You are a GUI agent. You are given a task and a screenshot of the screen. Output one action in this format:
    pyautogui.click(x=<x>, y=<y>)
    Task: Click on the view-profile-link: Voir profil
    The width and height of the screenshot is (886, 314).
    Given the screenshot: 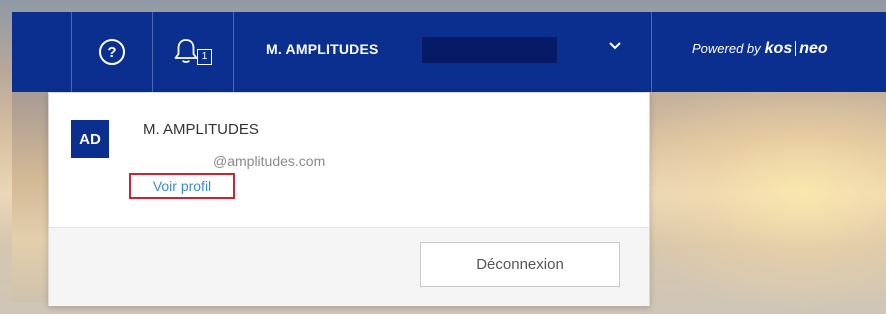 What is the action you would take?
    pyautogui.click(x=182, y=186)
    